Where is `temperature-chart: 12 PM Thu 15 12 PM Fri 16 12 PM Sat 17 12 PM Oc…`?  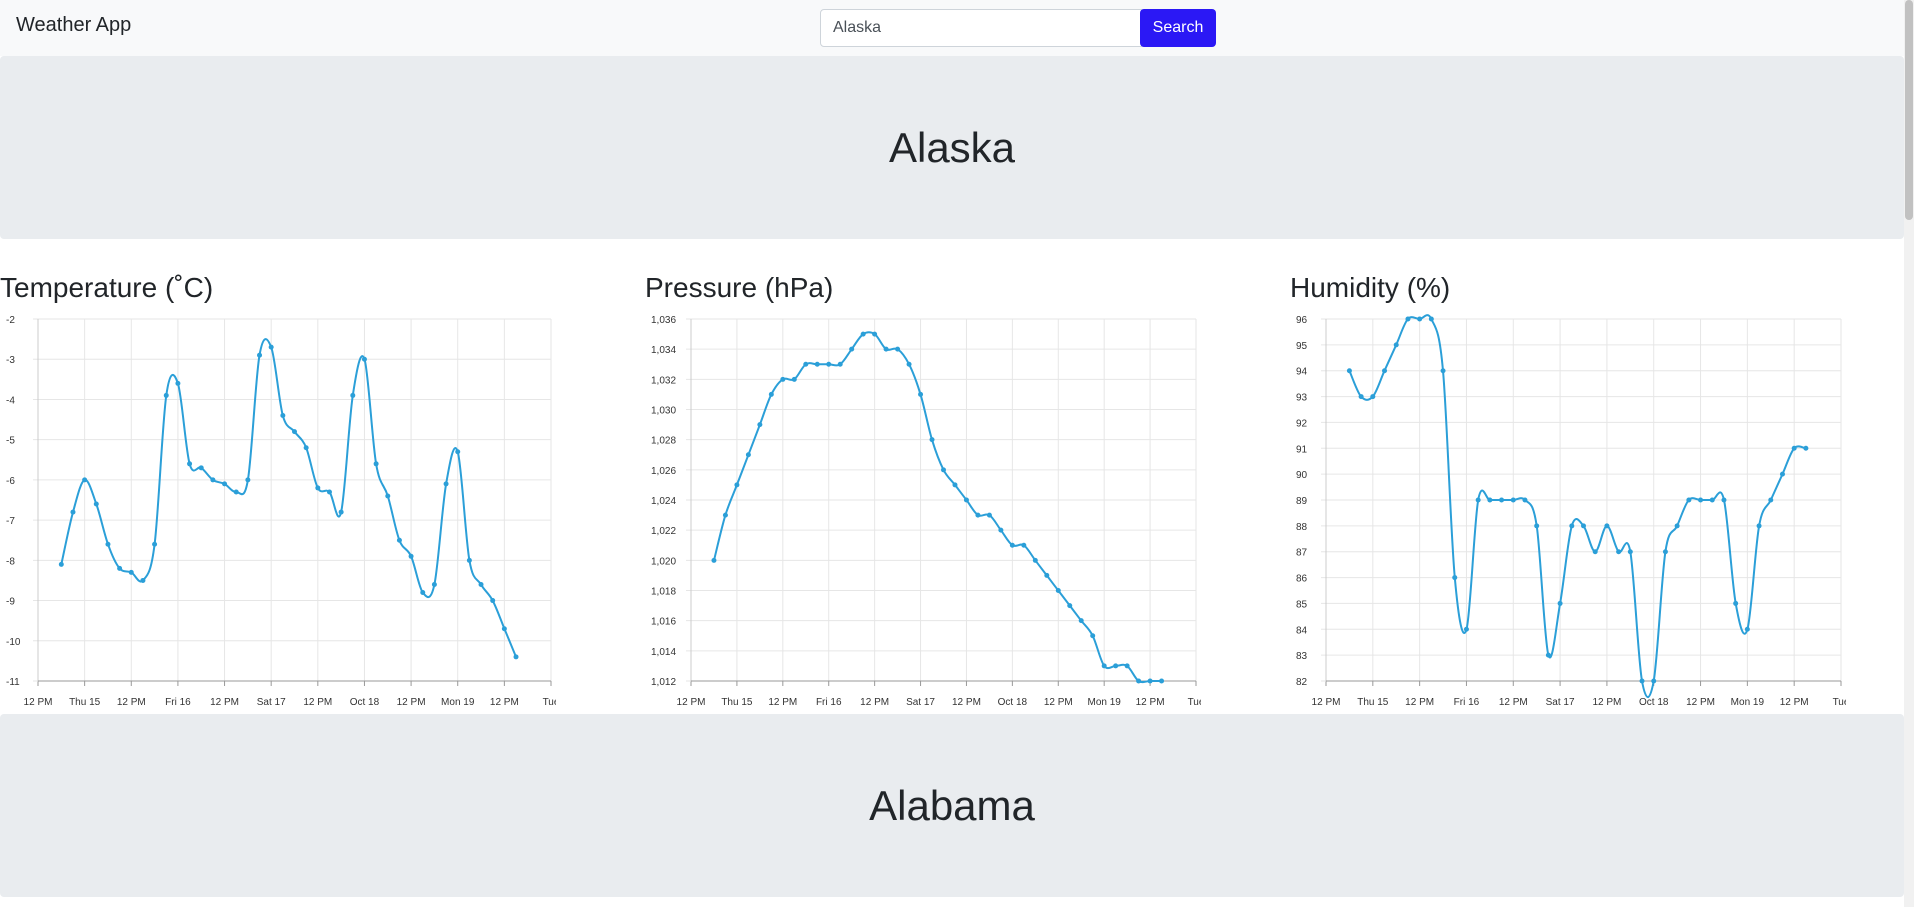 temperature-chart: 12 PM Thu 15 12 PM Fri 16 12 PM Sat 17 12 PM Oc… is located at coordinates (278, 510).